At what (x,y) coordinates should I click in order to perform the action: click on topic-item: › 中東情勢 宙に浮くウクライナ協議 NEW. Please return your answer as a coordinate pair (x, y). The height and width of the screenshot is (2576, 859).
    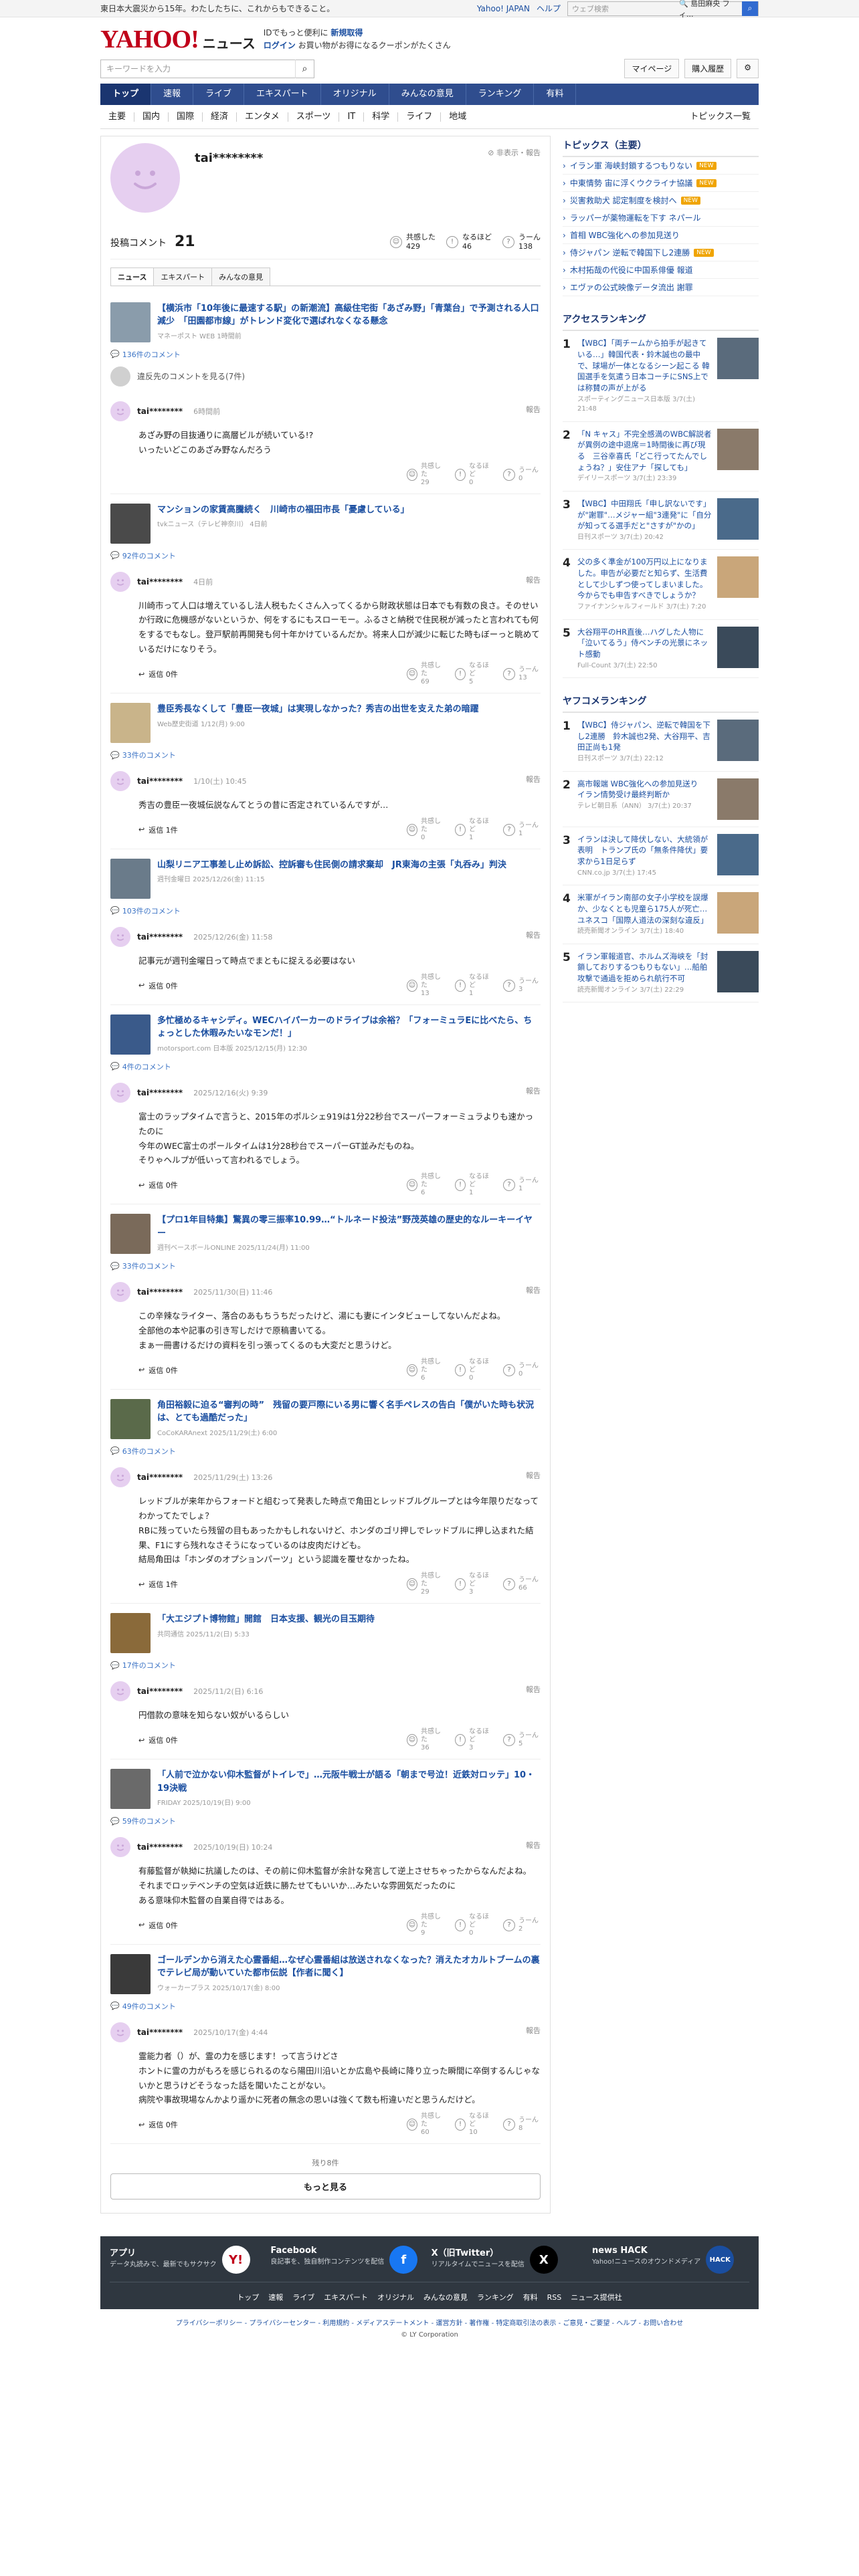
    Looking at the image, I should click on (661, 184).